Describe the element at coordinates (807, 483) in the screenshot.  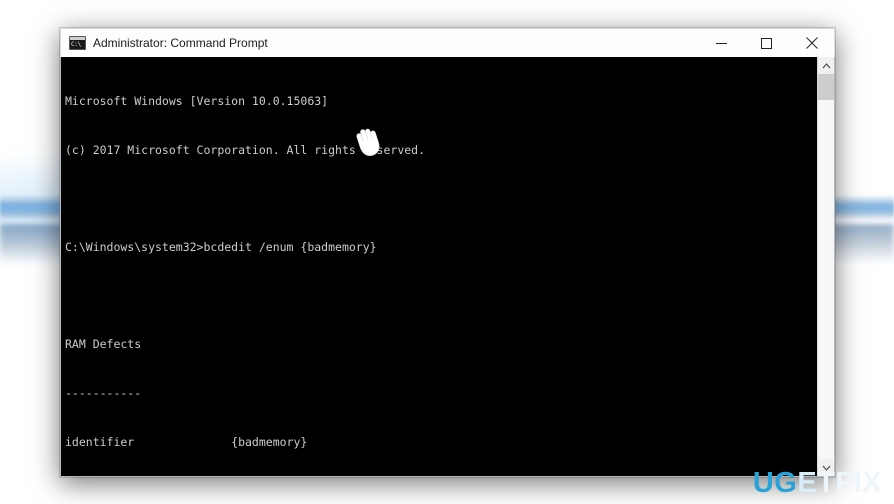
I see `watermark-part-e: E` at that location.